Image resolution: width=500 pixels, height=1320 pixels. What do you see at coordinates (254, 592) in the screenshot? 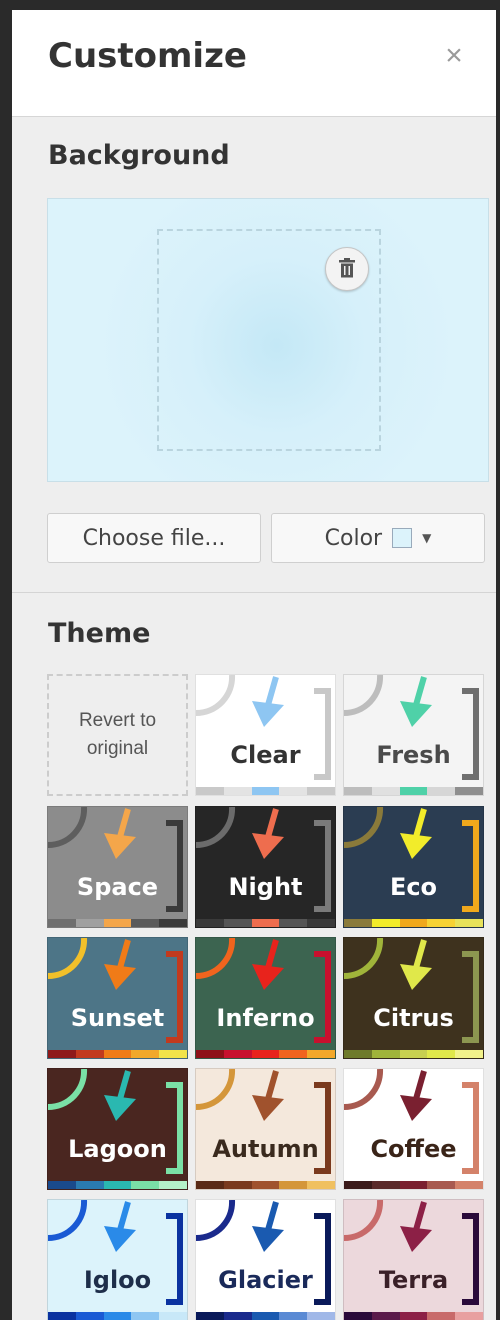
I see `section-divider` at bounding box center [254, 592].